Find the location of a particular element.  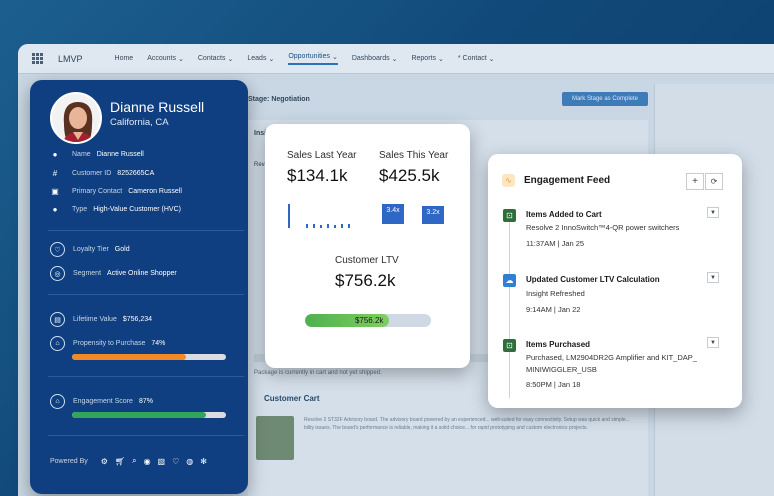

product-image is located at coordinates (275, 438).